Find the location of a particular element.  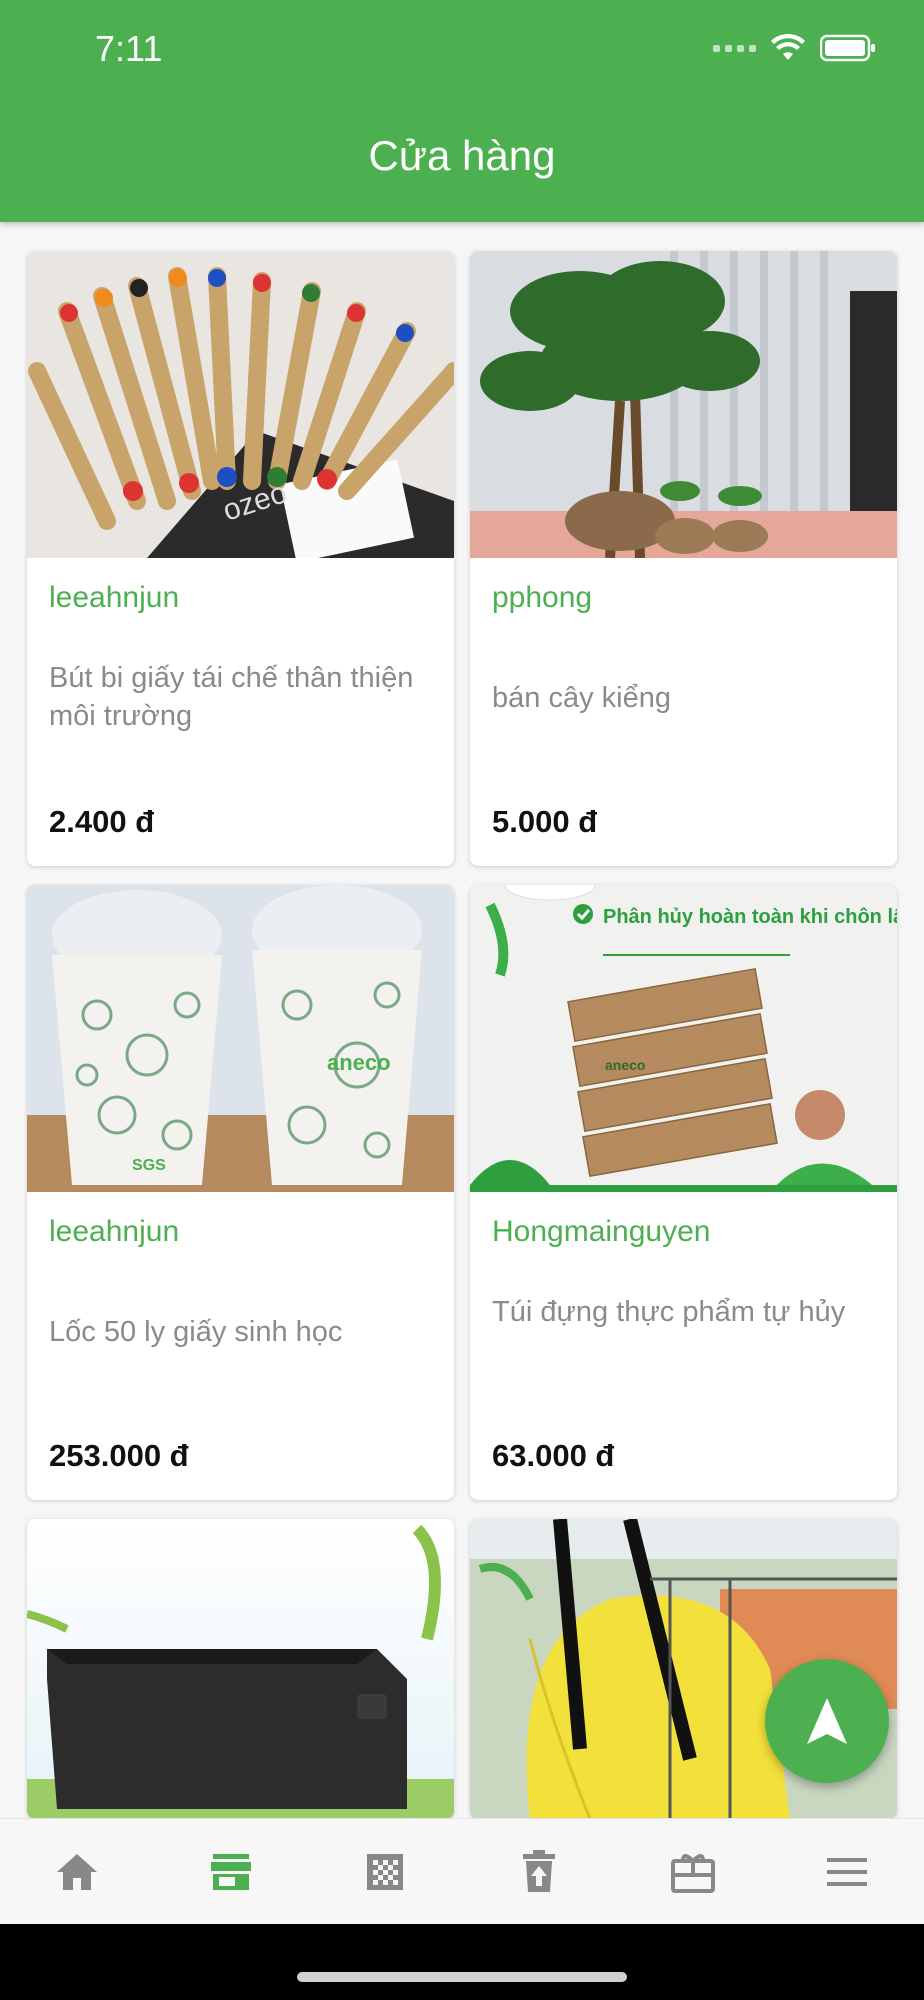

product-card is located at coordinates (240, 1669).